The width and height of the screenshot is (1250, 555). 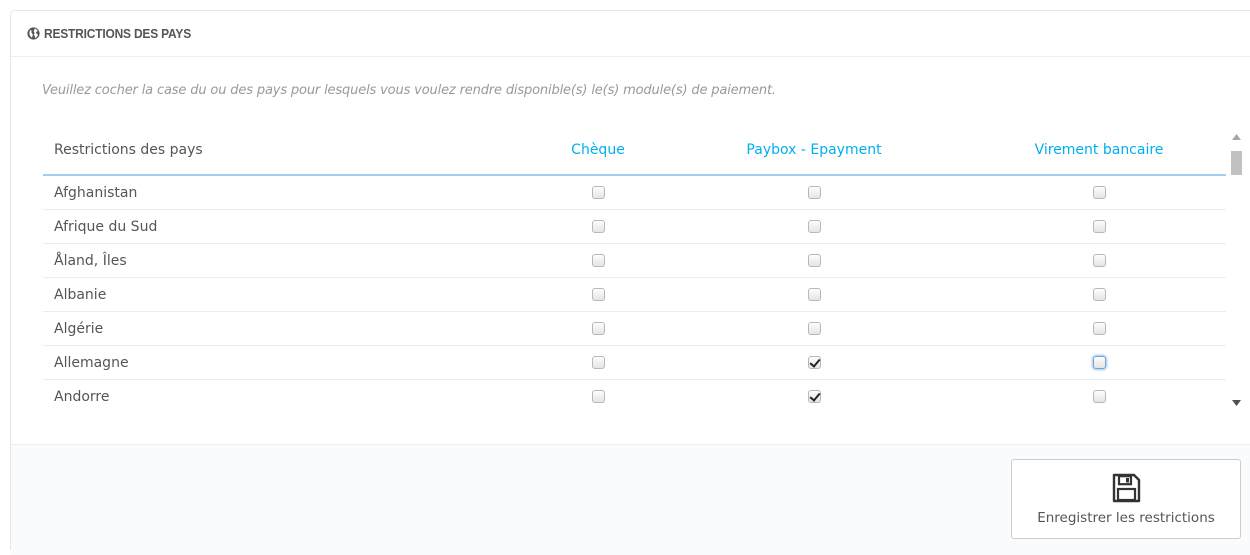 I want to click on country-name: Andorre, so click(x=286, y=395).